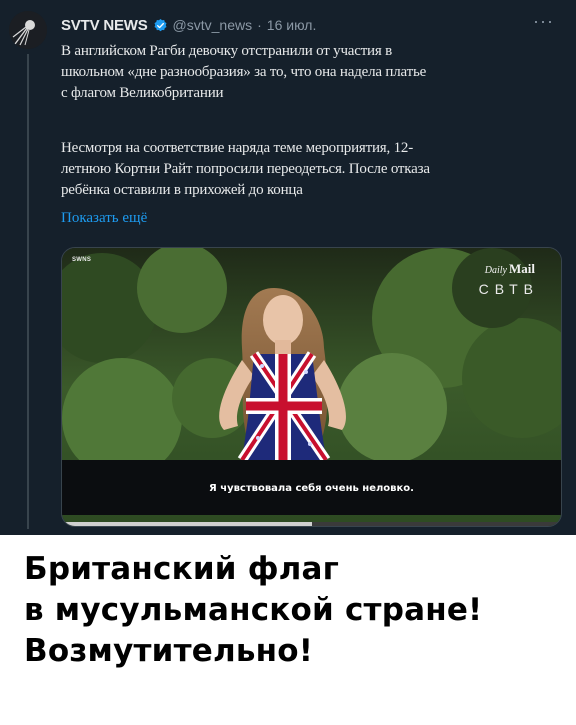 The image size is (576, 725). I want to click on thread-line, so click(28, 291).